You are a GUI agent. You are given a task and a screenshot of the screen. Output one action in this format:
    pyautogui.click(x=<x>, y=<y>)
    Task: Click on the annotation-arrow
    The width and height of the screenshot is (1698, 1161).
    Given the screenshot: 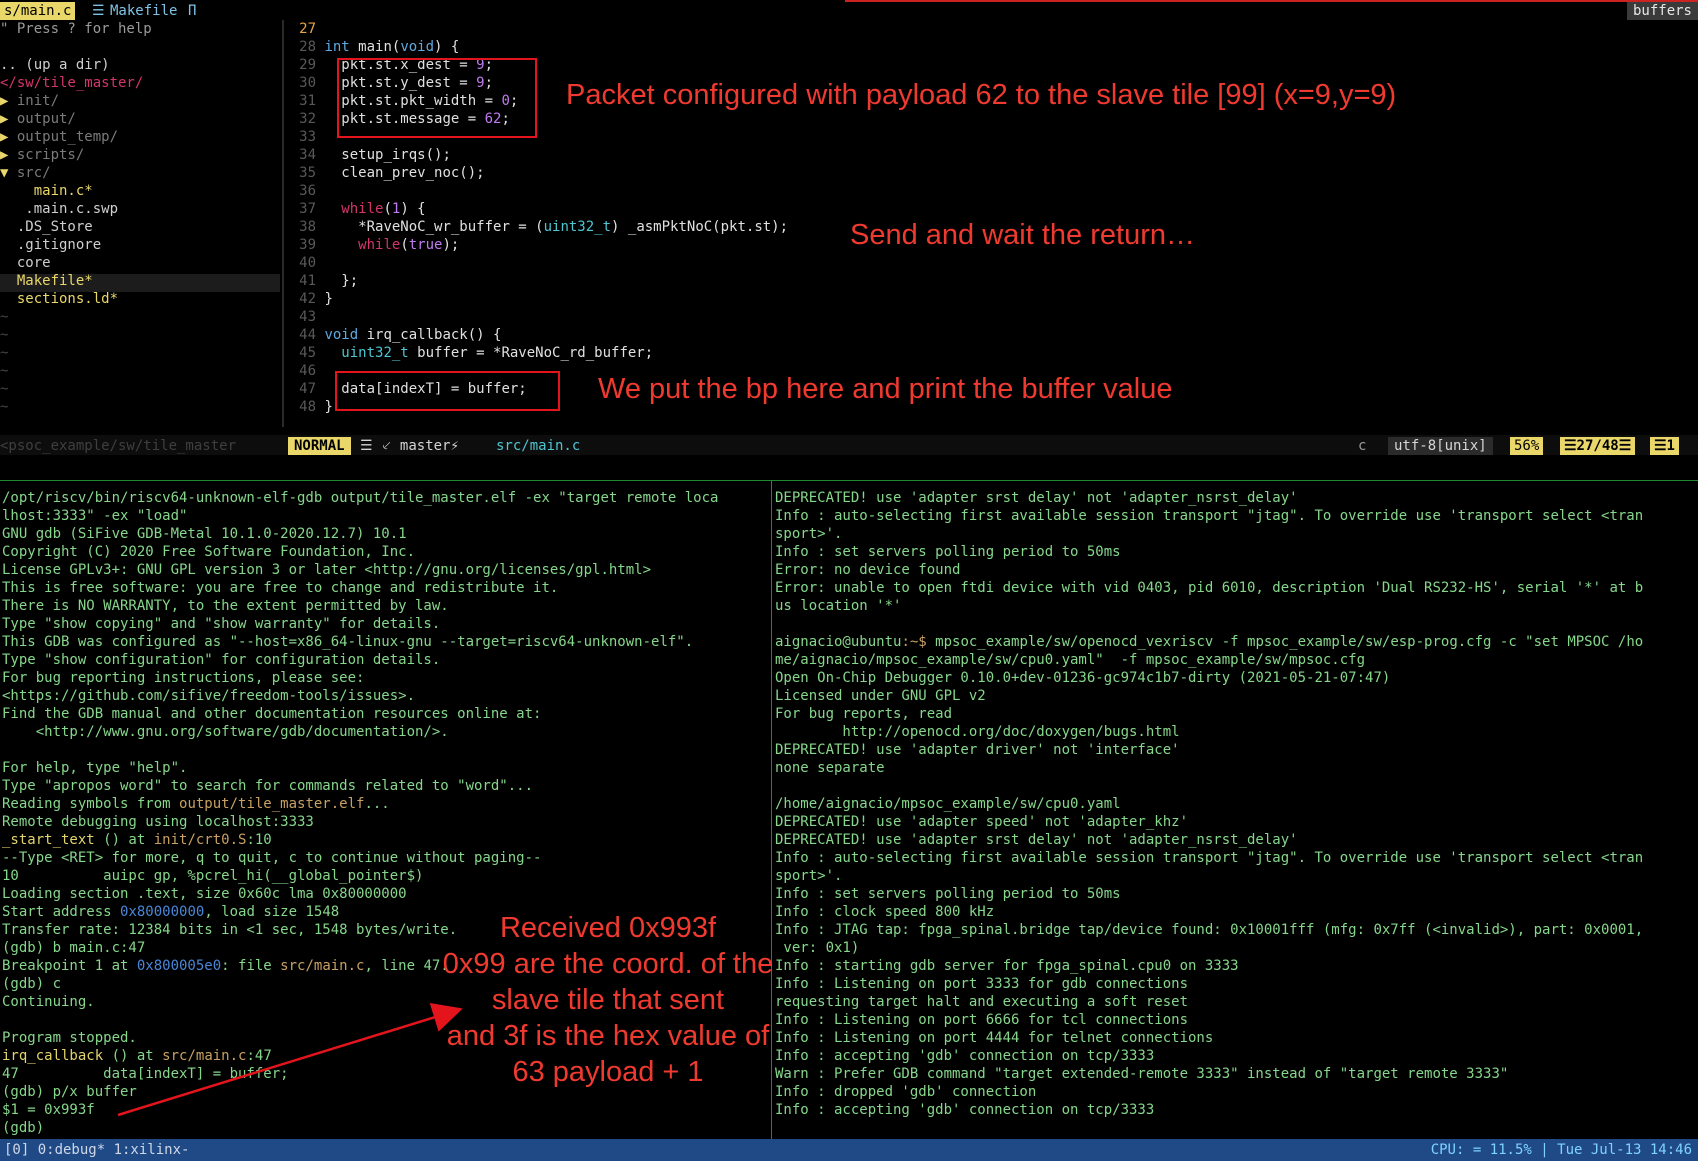 What is the action you would take?
    pyautogui.click(x=290, y=1060)
    